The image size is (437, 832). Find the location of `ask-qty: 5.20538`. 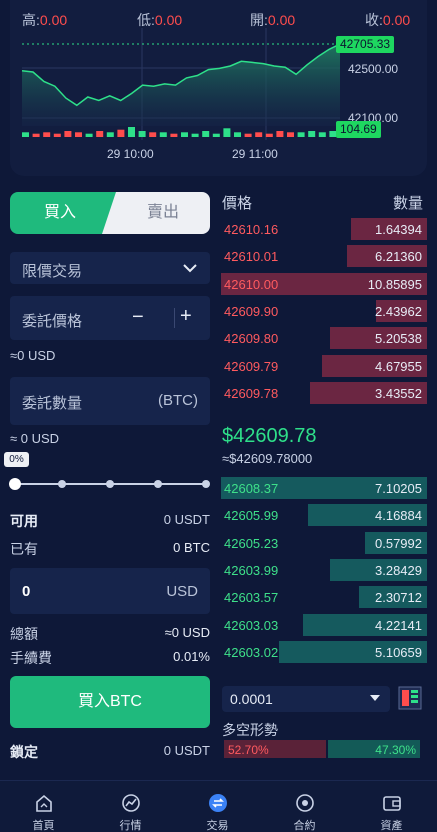

ask-qty: 5.20538 is located at coordinates (398, 339).